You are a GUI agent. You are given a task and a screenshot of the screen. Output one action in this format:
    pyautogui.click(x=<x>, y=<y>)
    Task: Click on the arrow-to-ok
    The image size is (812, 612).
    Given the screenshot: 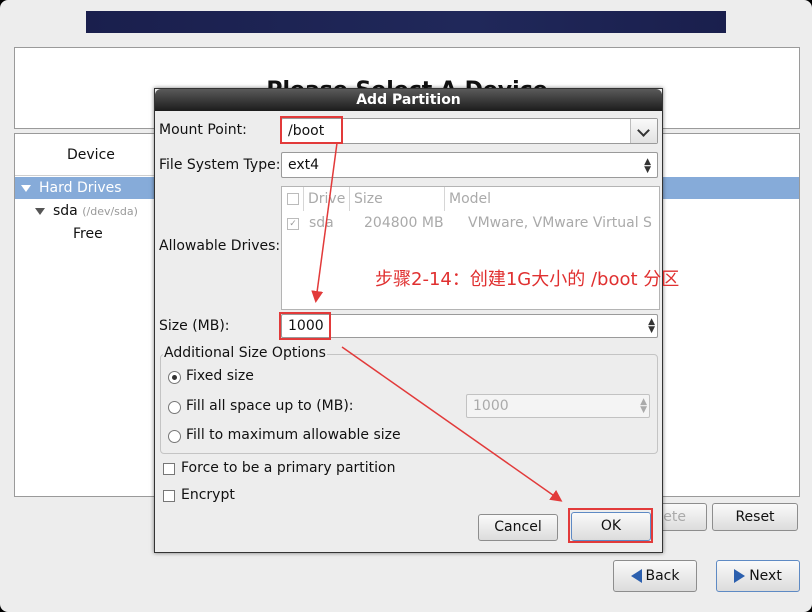 What is the action you would take?
    pyautogui.click(x=452, y=424)
    